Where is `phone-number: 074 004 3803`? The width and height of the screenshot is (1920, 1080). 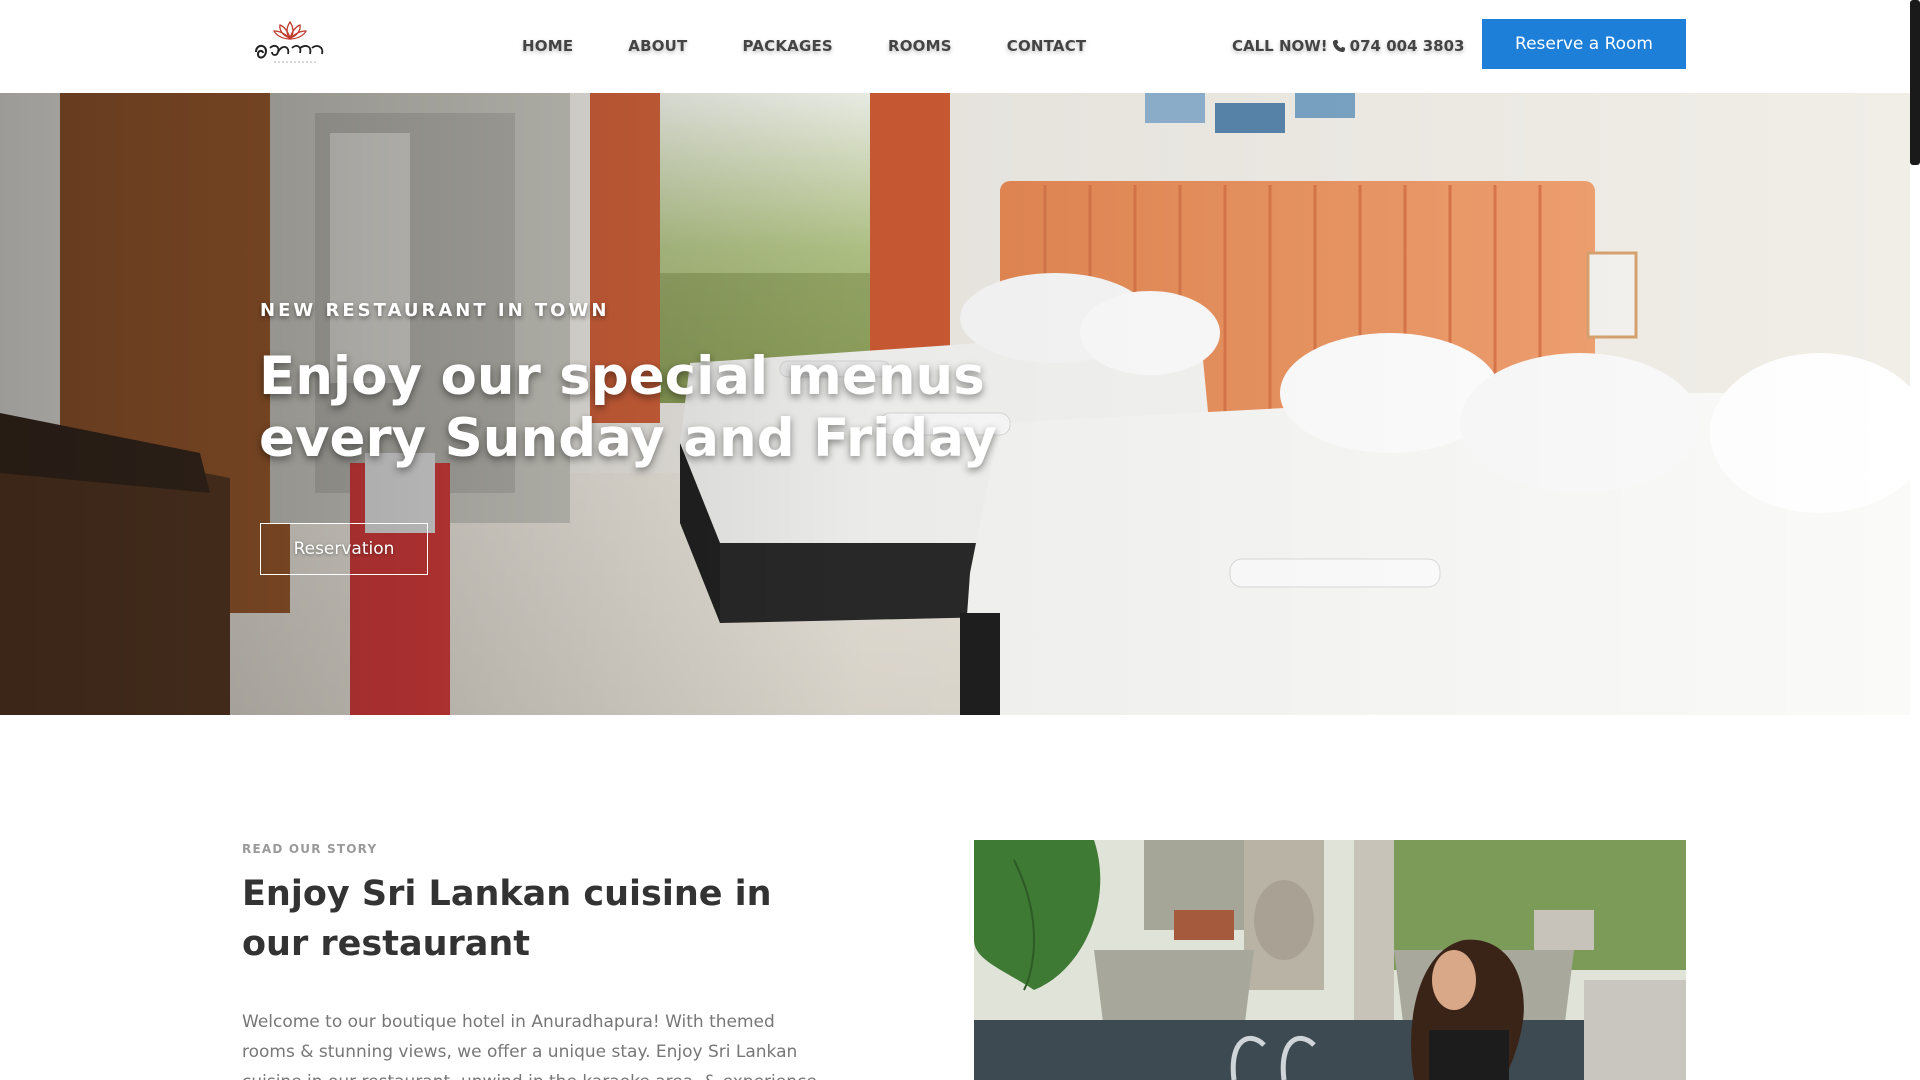
phone-number: 074 004 3803 is located at coordinates (1407, 46).